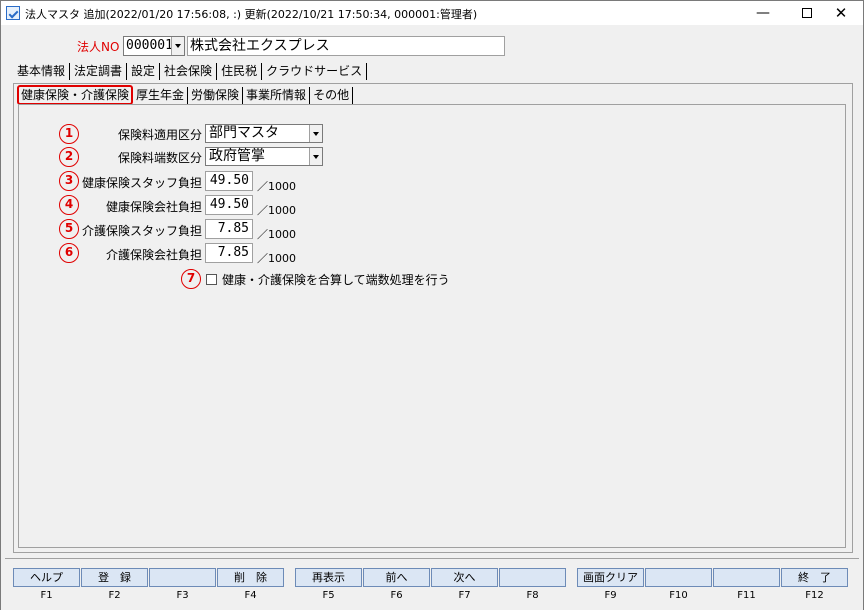  Describe the element at coordinates (432, 558) in the screenshot. I see `divider` at that location.